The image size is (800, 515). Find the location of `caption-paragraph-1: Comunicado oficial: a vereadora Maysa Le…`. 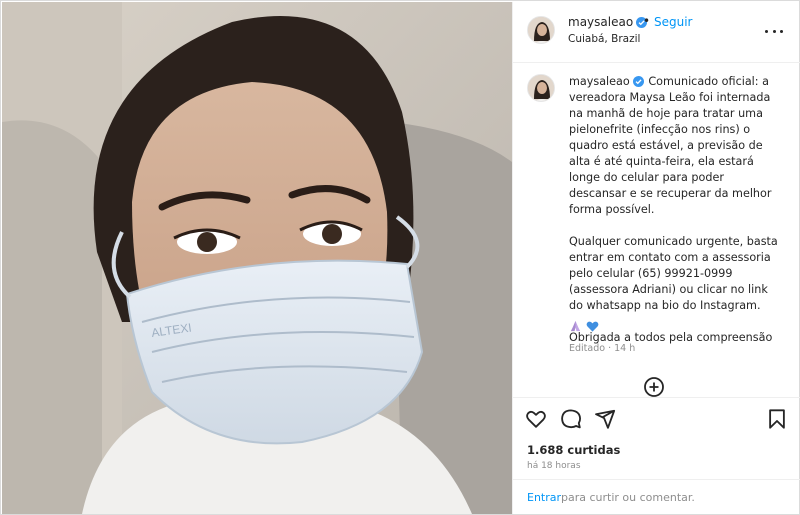

caption-paragraph-1: Comunicado oficial: a vereadora Maysa Le… is located at coordinates (670, 145).